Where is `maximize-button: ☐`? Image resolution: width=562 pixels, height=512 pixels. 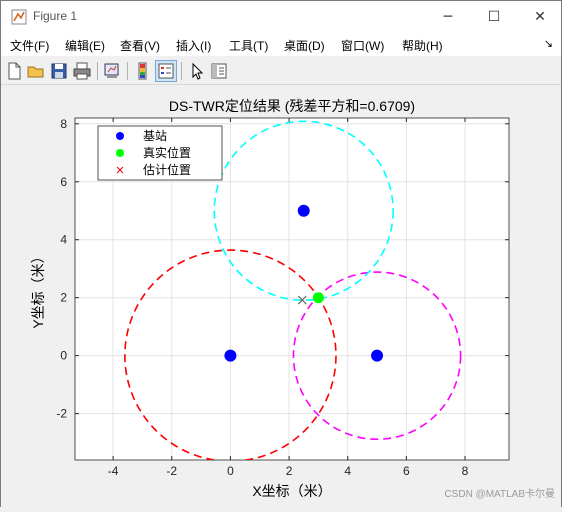 maximize-button: ☐ is located at coordinates (494, 16).